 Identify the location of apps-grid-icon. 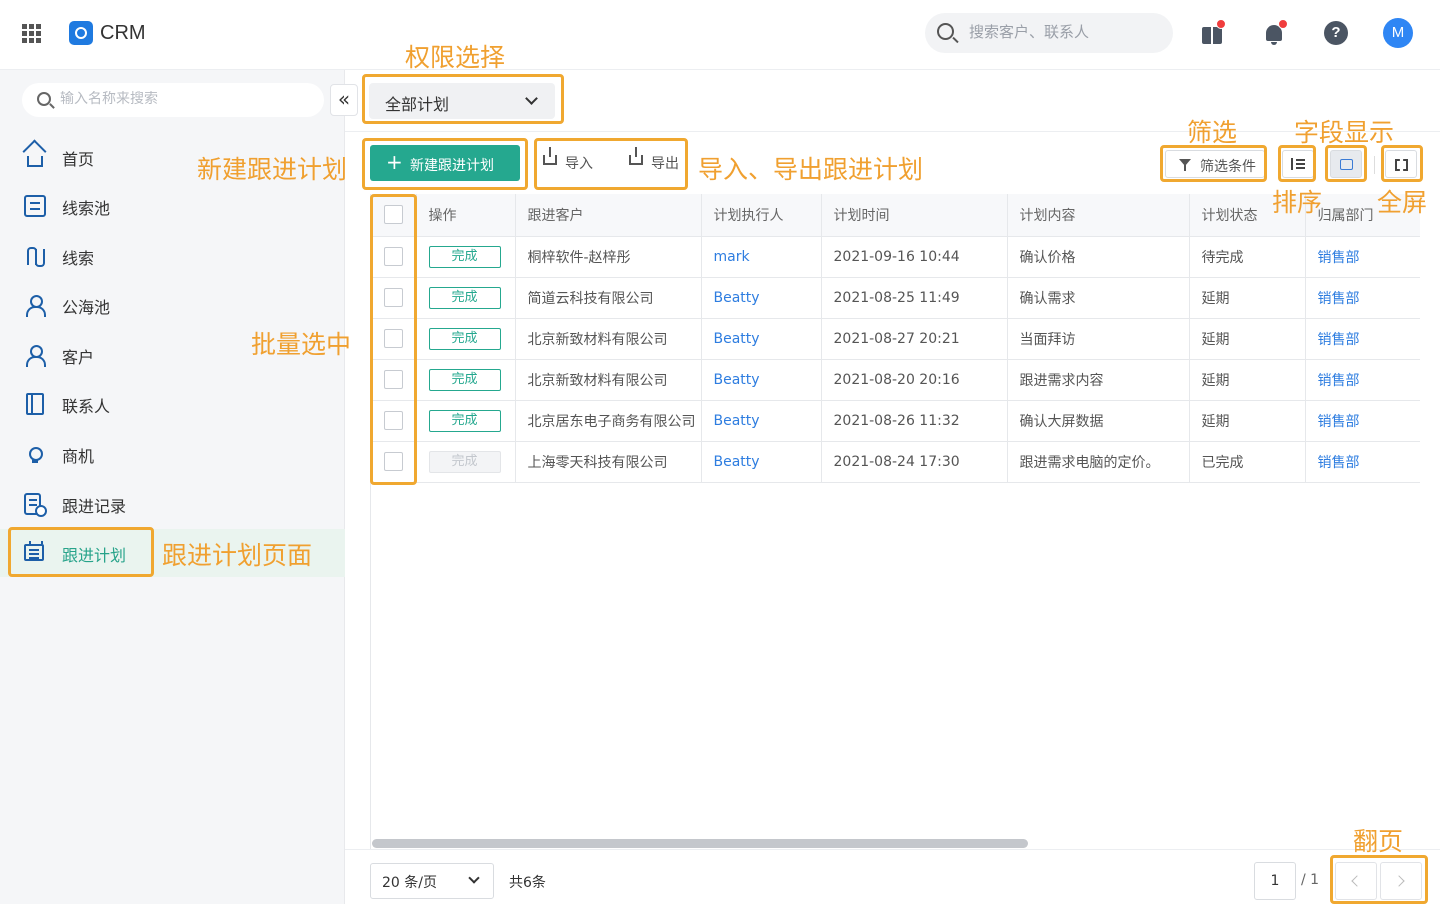
(31, 33).